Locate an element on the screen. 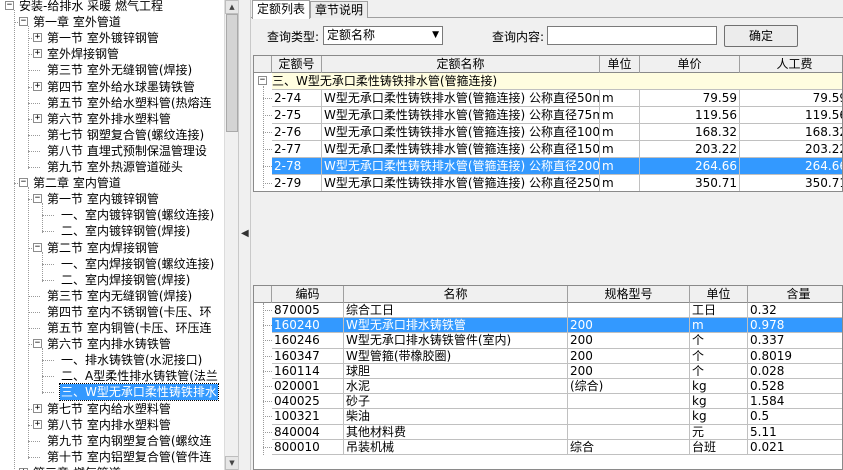  header-material-name: 名称 is located at coordinates (456, 294).